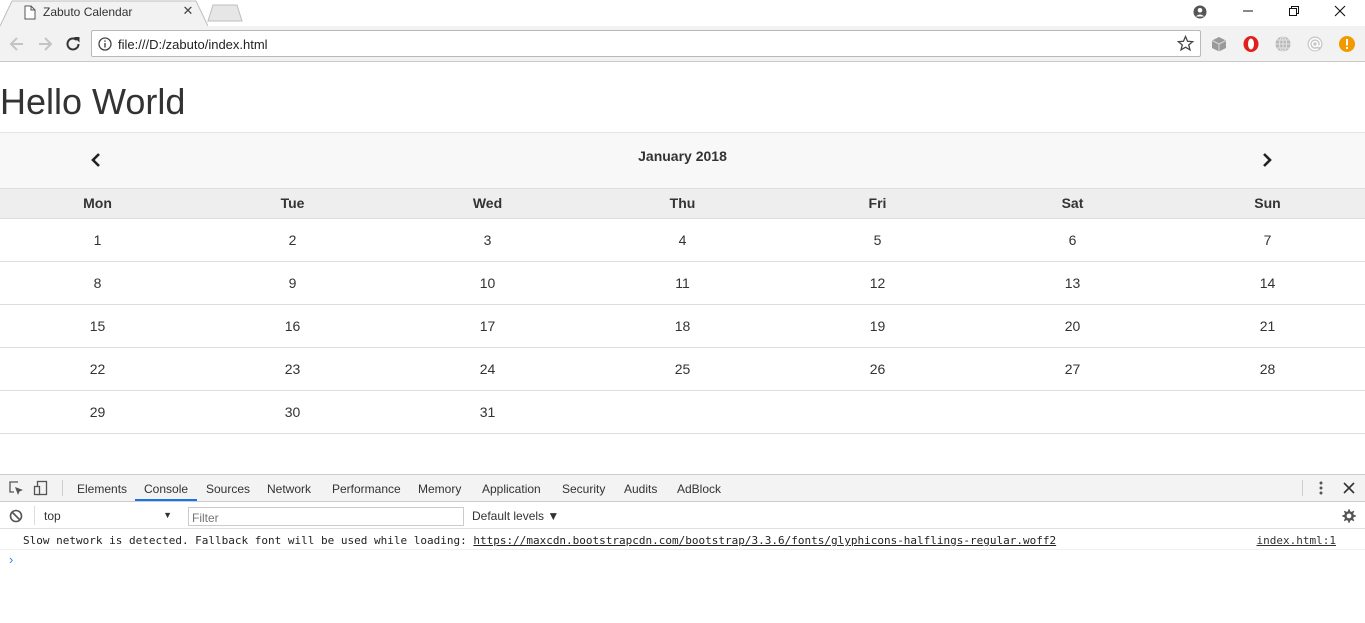 The height and width of the screenshot is (623, 1365). Describe the element at coordinates (439, 489) in the screenshot. I see `tab-memory: Memory` at that location.